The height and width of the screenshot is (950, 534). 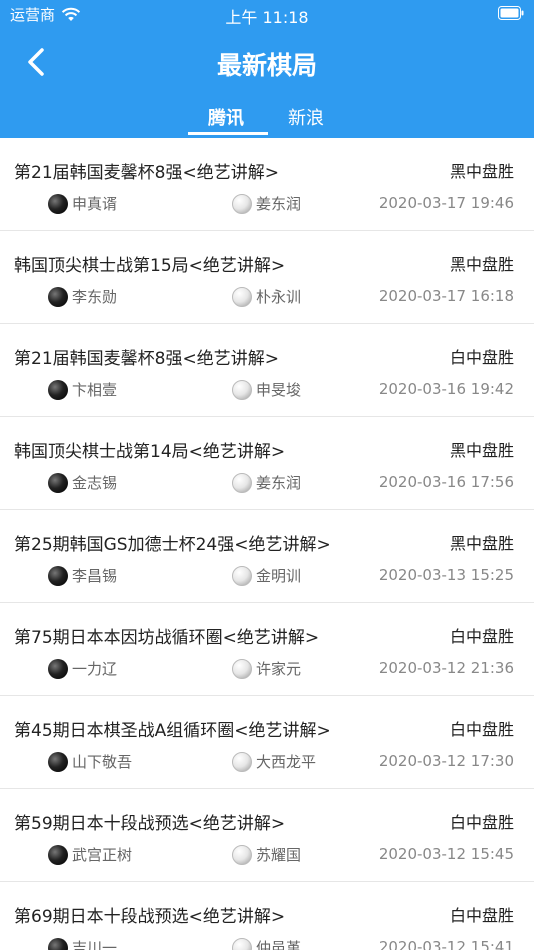 What do you see at coordinates (95, 297) in the screenshot?
I see `black-player-name: 李东勋` at bounding box center [95, 297].